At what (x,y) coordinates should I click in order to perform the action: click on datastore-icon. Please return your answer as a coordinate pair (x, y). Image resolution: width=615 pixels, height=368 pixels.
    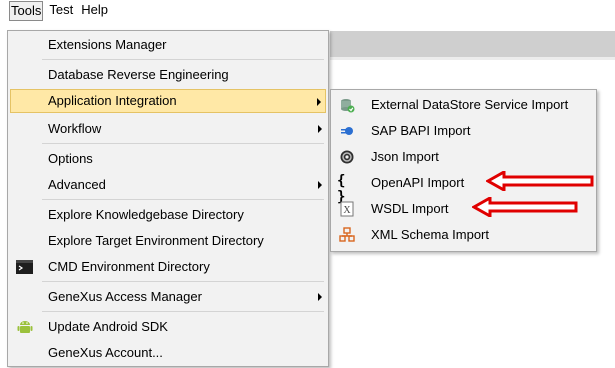
    Looking at the image, I should click on (347, 105).